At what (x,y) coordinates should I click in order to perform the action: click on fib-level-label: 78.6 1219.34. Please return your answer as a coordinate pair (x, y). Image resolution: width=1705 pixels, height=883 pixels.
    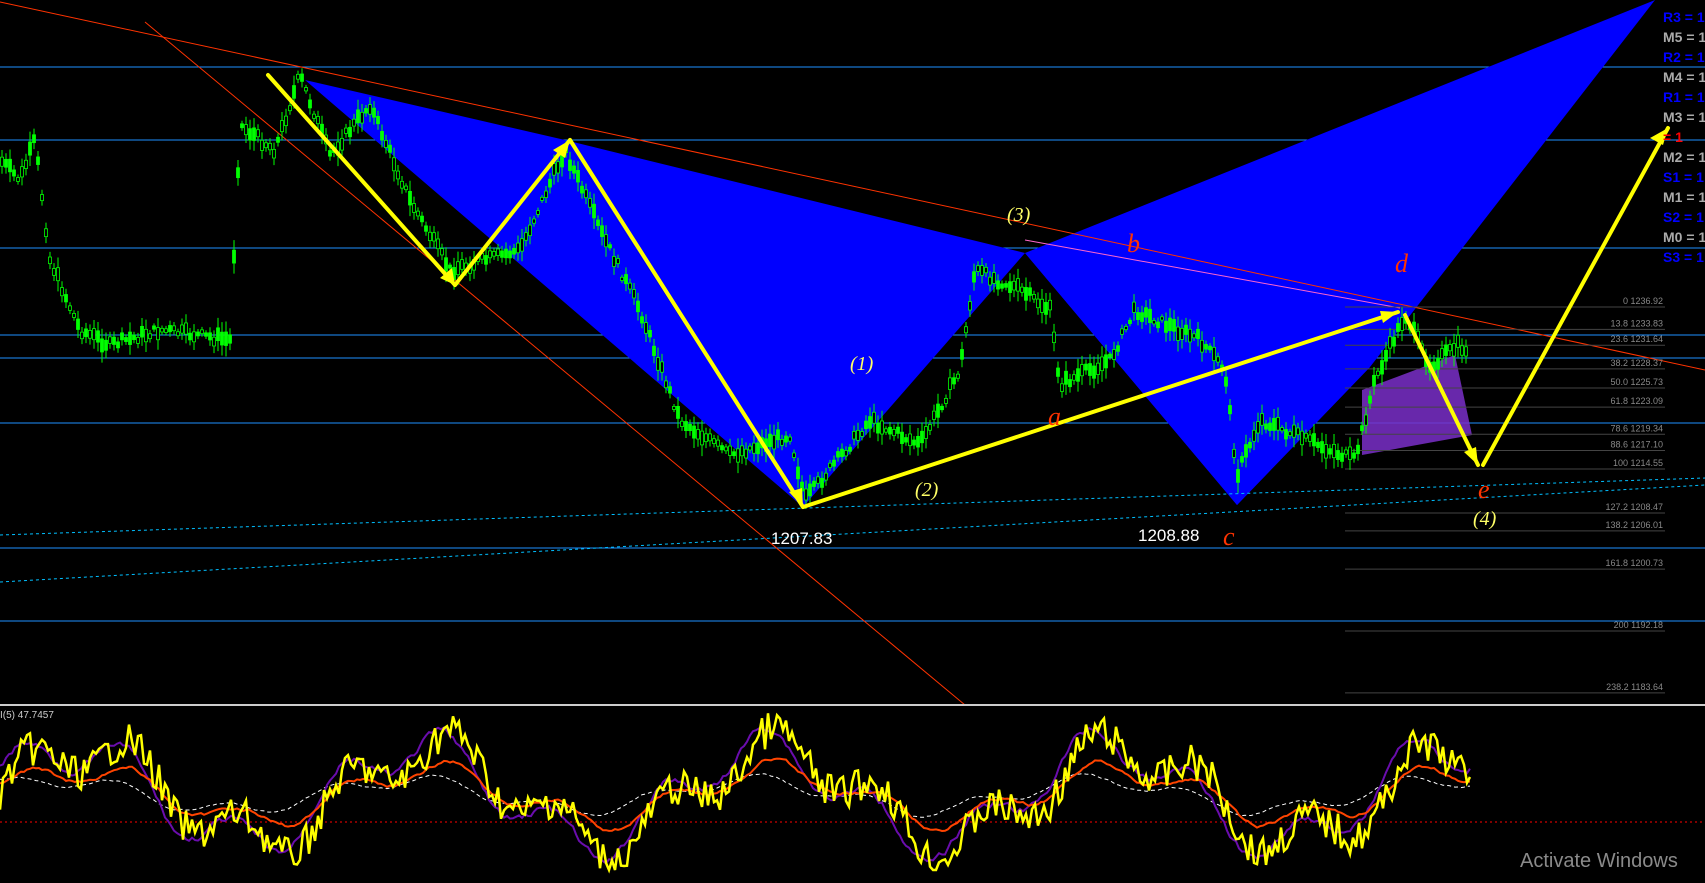
    Looking at the image, I should click on (1636, 428).